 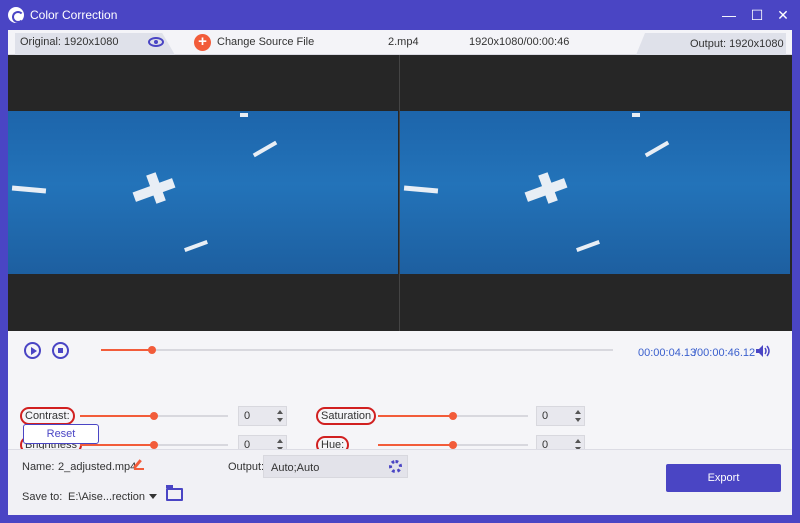 I want to click on stop-icon, so click(x=60, y=350).